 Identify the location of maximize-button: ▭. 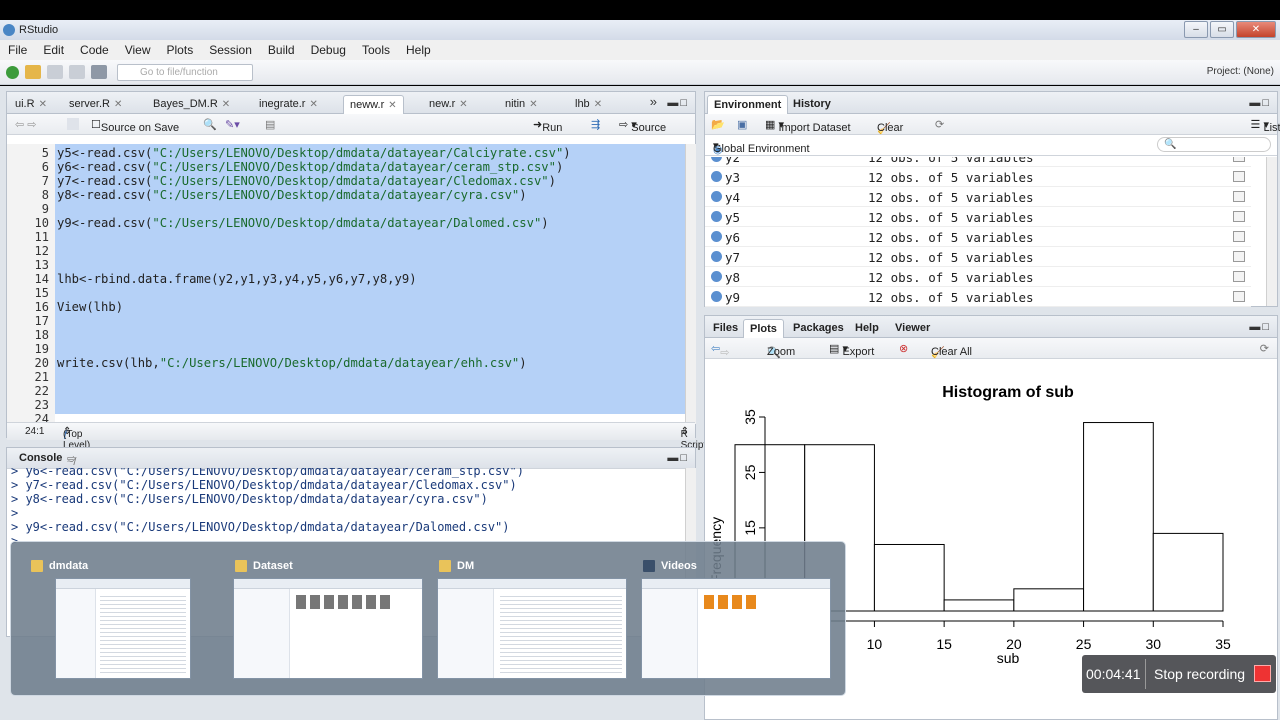
(1222, 29).